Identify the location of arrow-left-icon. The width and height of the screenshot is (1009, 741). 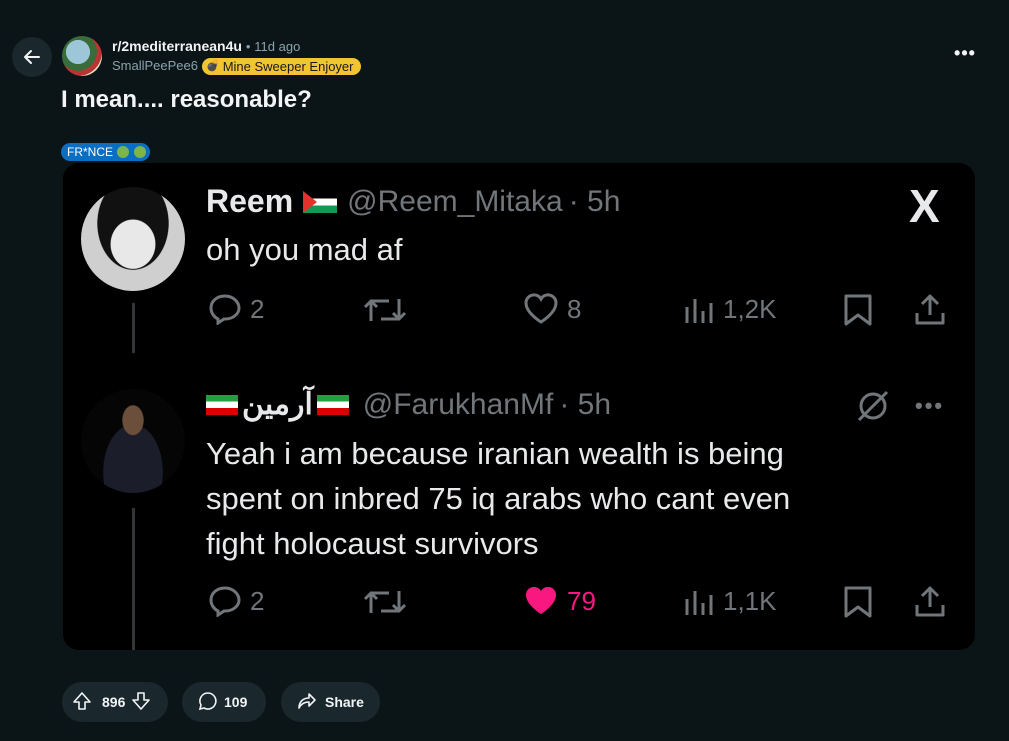
(32, 57).